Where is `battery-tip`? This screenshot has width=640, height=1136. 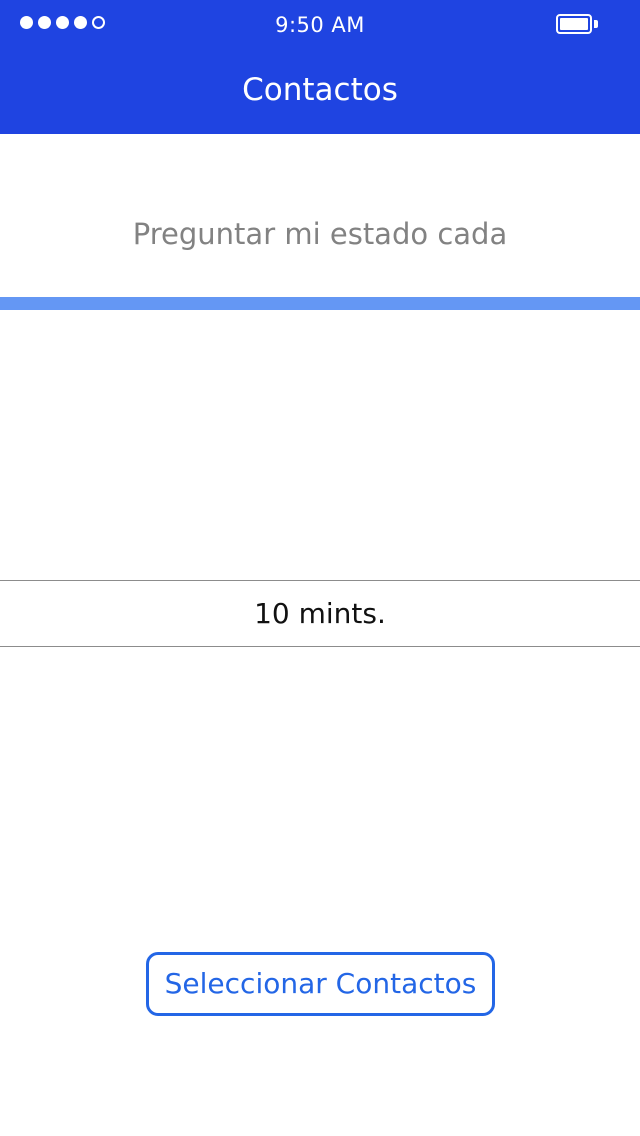 battery-tip is located at coordinates (596, 24).